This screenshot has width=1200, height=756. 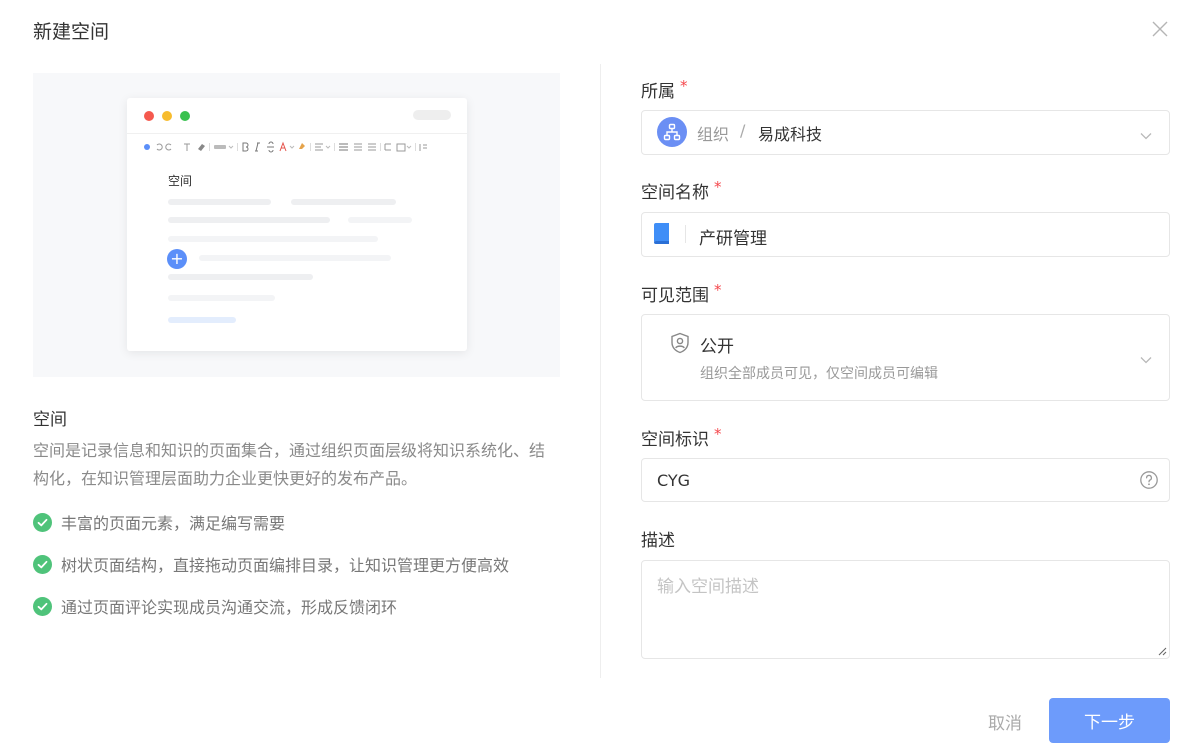 What do you see at coordinates (149, 116) in the screenshot?
I see `window-close-dot` at bounding box center [149, 116].